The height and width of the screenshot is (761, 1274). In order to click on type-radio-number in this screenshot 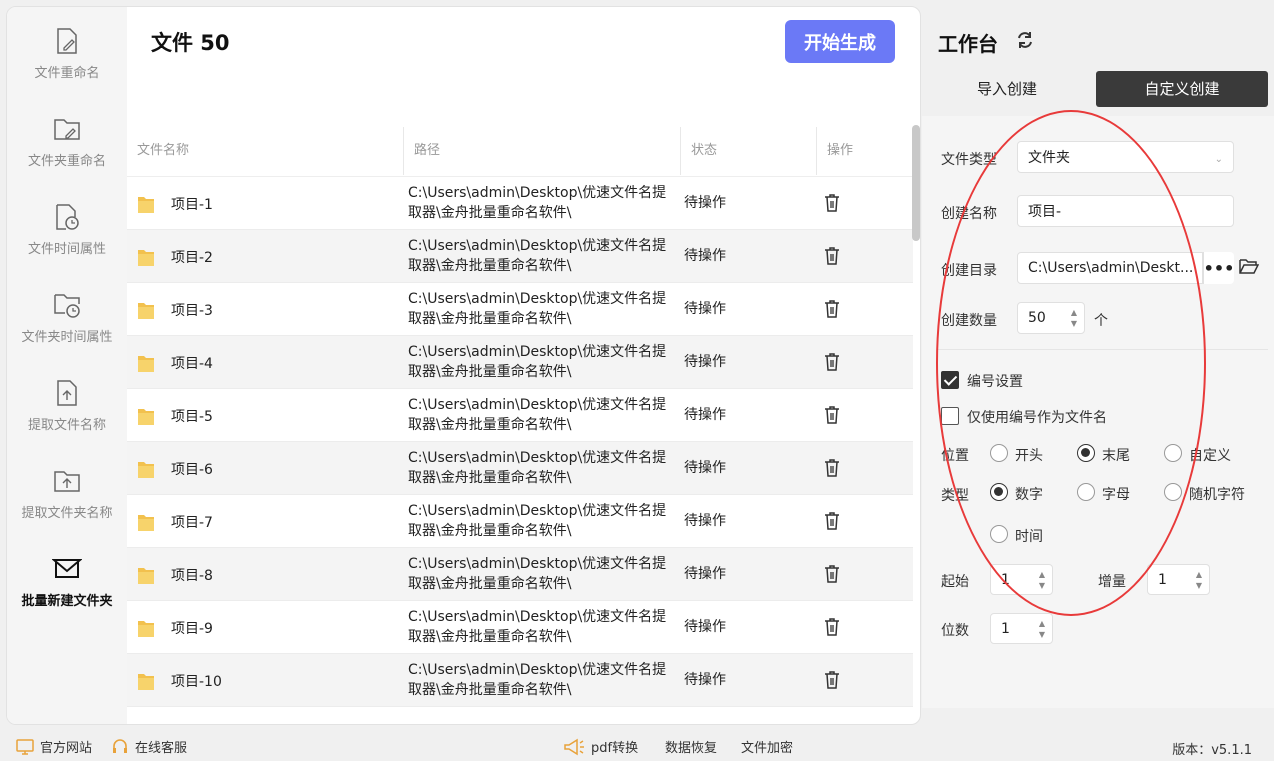, I will do `click(999, 492)`.